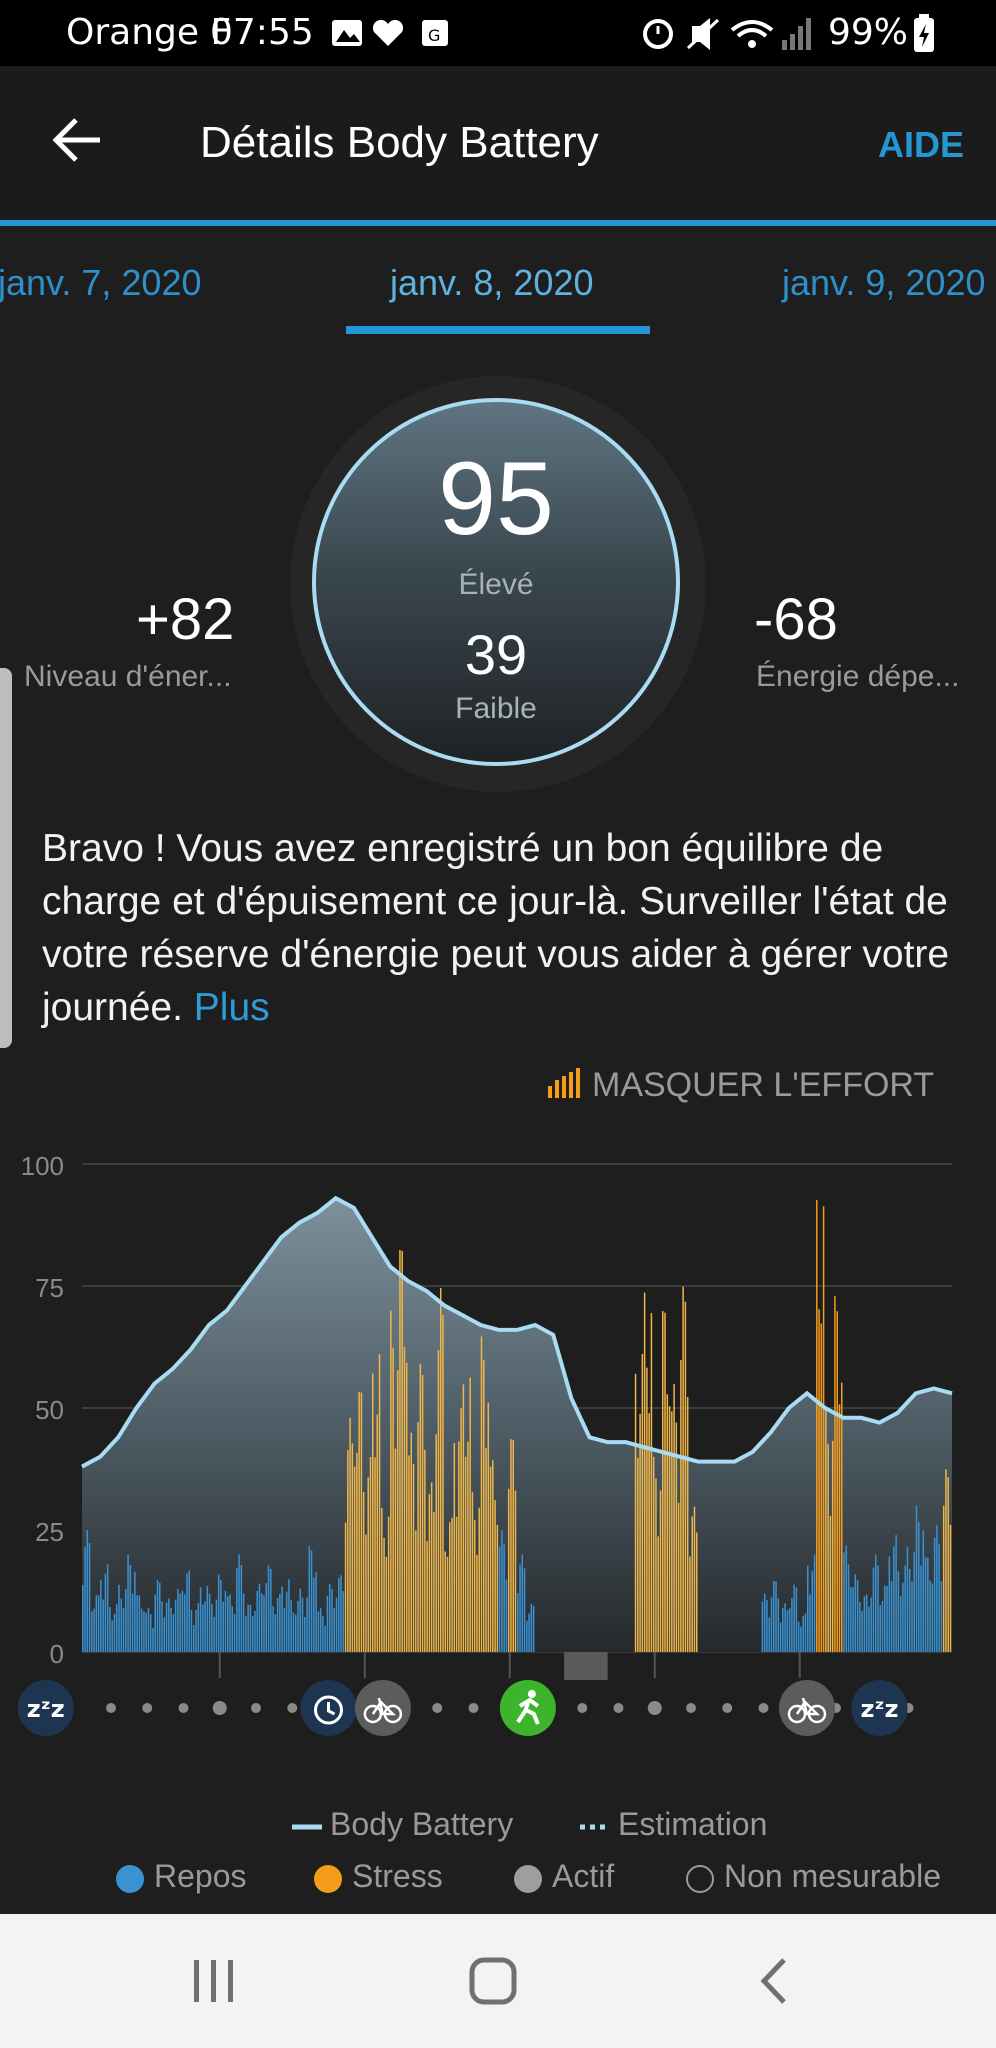  Describe the element at coordinates (564, 1876) in the screenshot. I see `legend-active: Actif` at that location.